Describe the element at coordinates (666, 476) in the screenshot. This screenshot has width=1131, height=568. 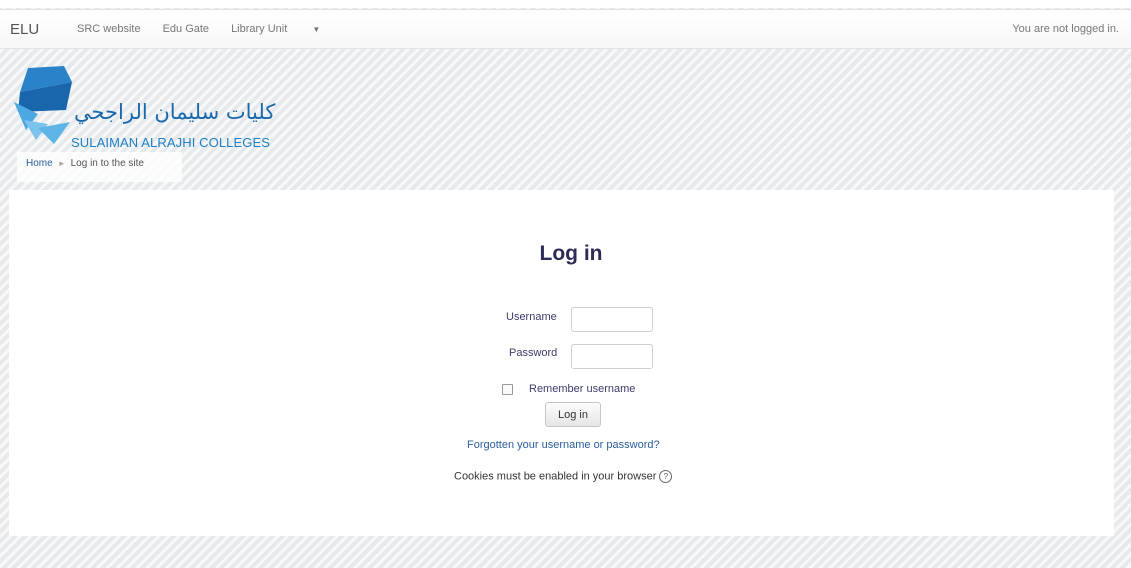
I see `question-circle-icon: ?` at that location.